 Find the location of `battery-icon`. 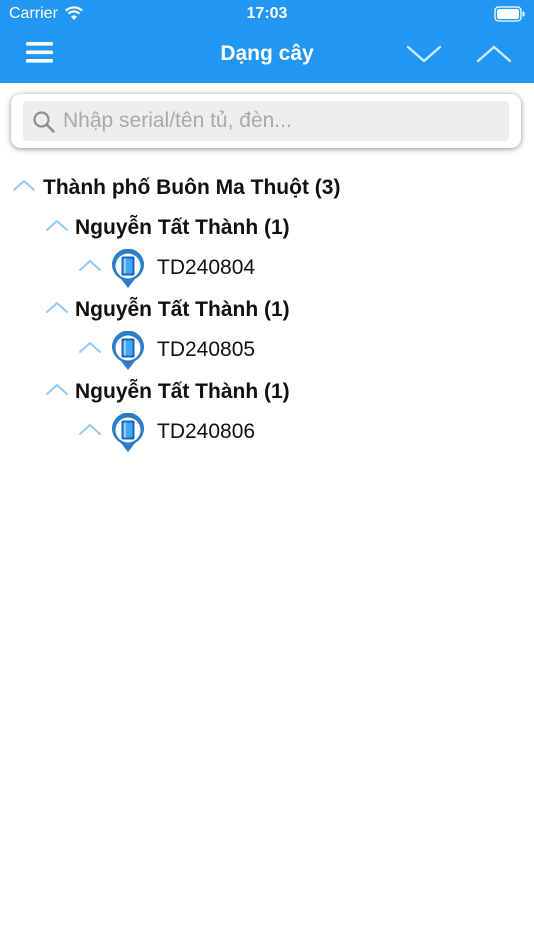

battery-icon is located at coordinates (510, 16).